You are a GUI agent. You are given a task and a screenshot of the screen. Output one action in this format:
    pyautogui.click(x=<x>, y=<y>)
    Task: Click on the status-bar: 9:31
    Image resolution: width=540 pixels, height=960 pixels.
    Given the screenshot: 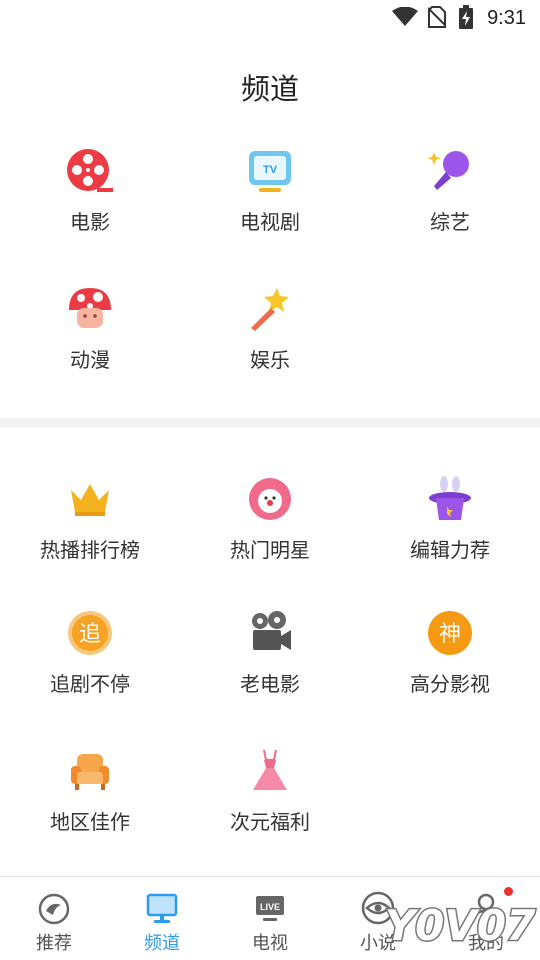 What is the action you would take?
    pyautogui.click(x=270, y=18)
    